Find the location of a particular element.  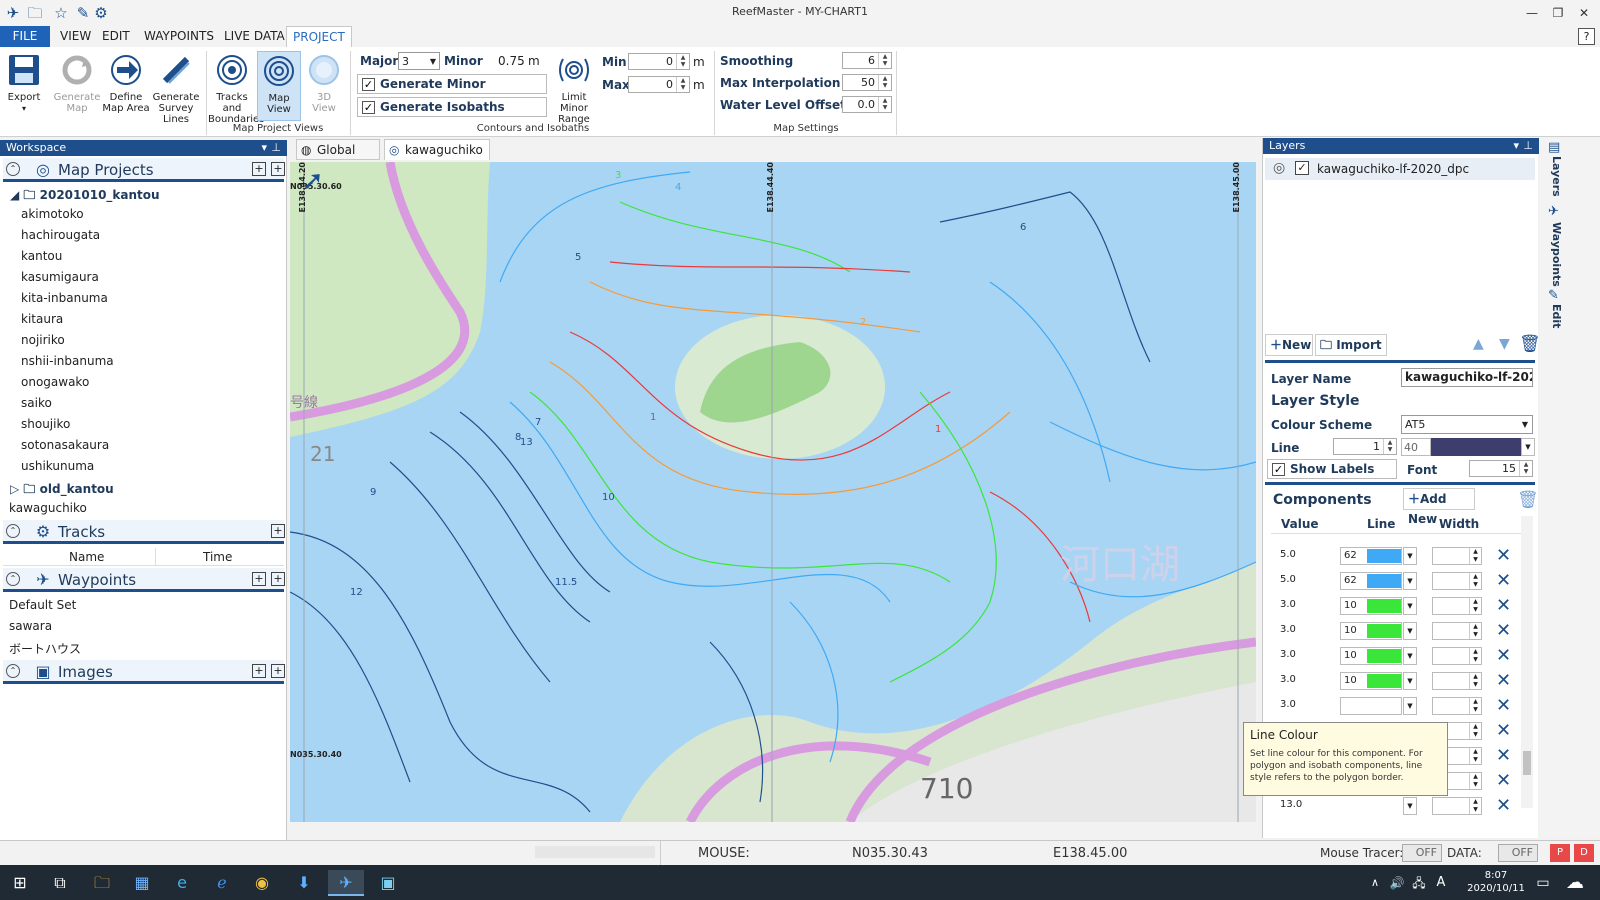

min-input: 0 ▲ ▼ is located at coordinates (659, 61).